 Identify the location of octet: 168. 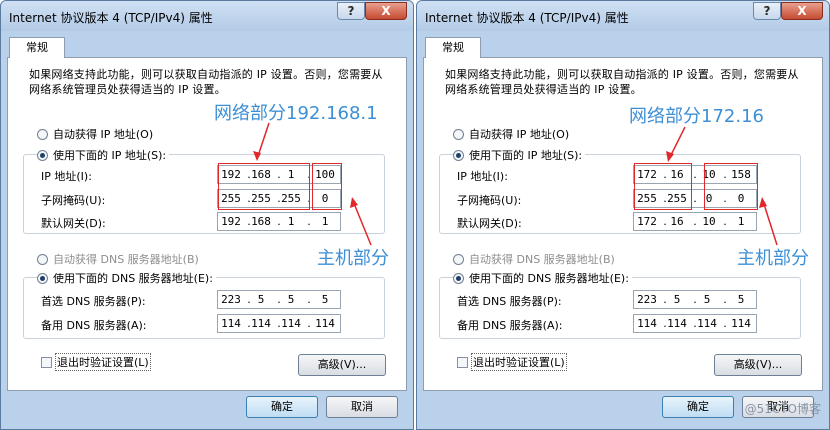
(261, 221).